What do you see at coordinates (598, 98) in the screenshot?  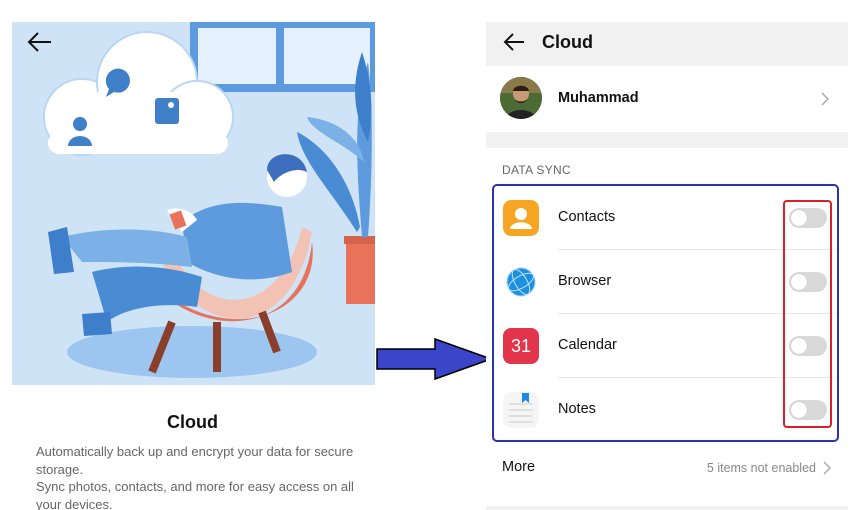 I see `account-name: Muhammad` at bounding box center [598, 98].